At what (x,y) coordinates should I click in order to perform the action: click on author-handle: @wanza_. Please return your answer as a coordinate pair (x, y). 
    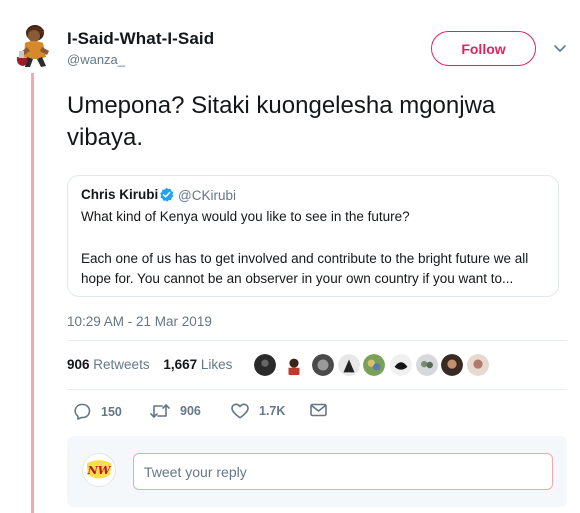
    Looking at the image, I should click on (96, 59).